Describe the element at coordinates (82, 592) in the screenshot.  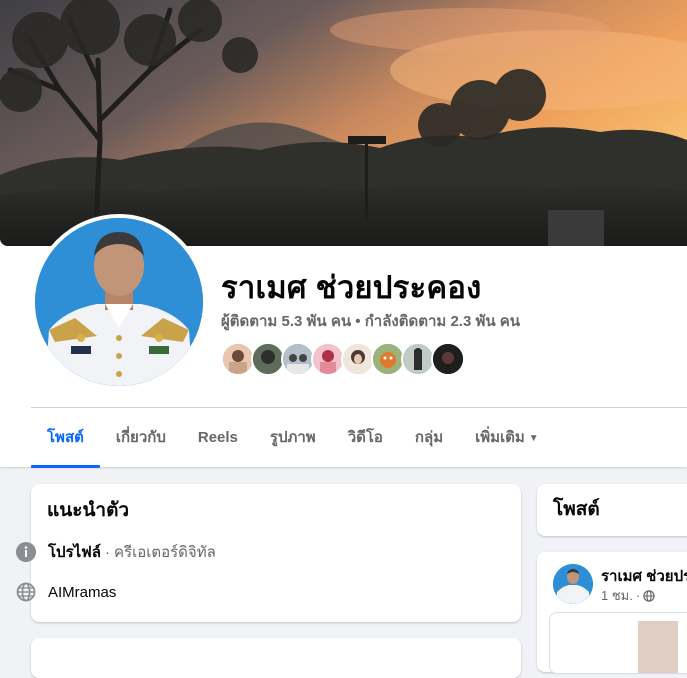
I see `intro-website-link: AIMramas` at that location.